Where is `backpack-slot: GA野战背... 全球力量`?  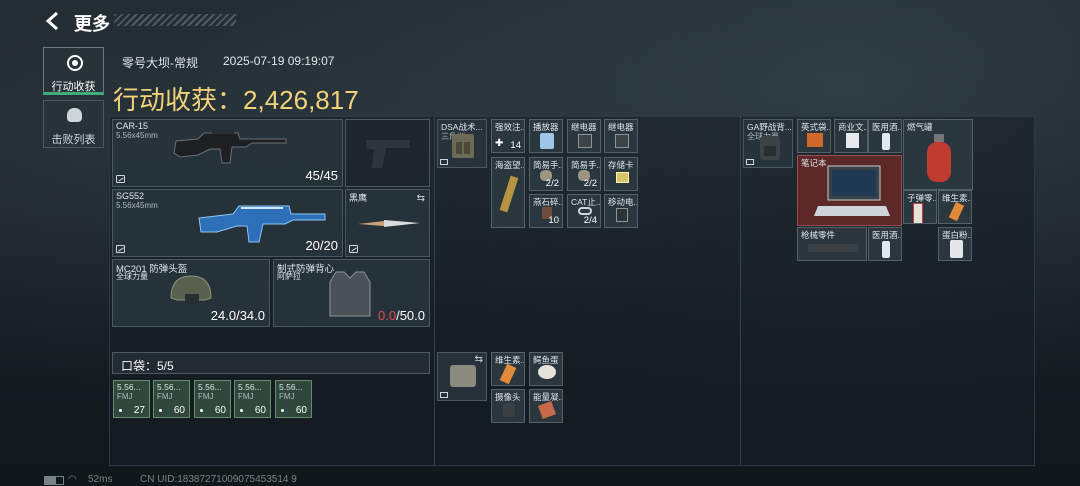 backpack-slot: GA野战背... 全球力量 is located at coordinates (768, 143).